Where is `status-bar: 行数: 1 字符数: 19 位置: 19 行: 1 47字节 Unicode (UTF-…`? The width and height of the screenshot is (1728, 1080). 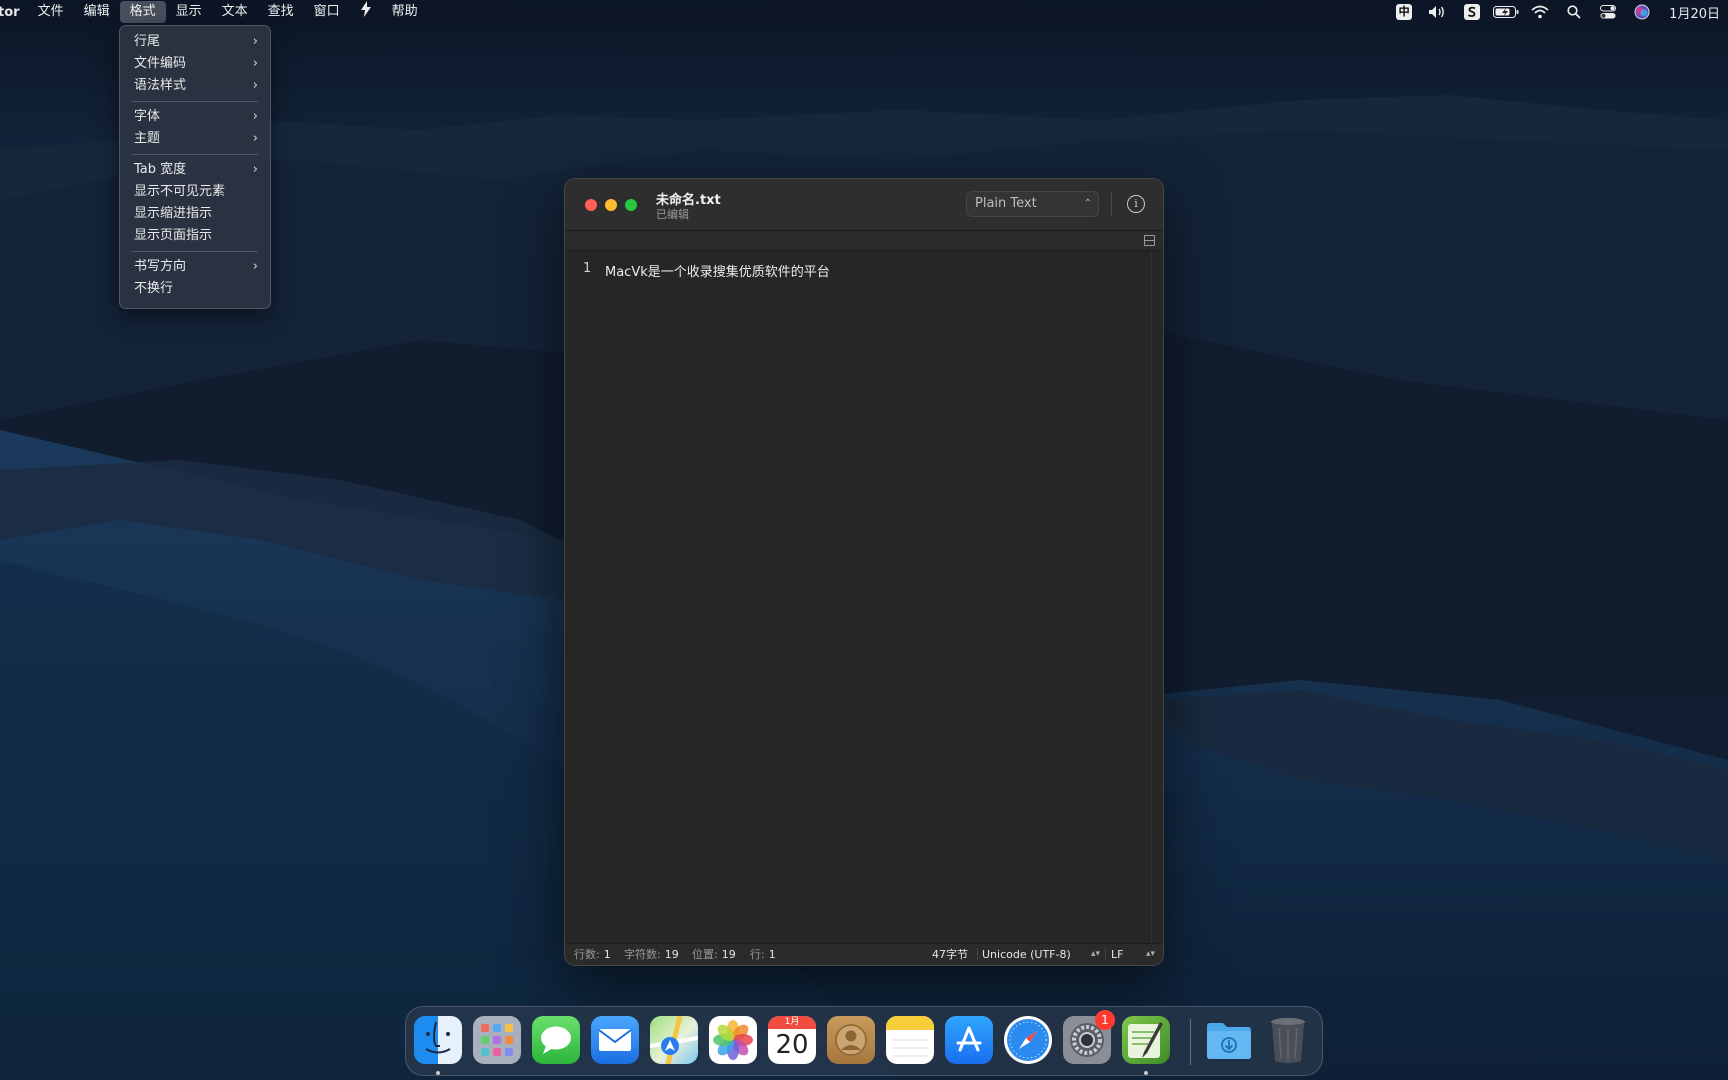 status-bar: 行数: 1 字符数: 19 位置: 19 行: 1 47字节 Unicode (UTF-… is located at coordinates (864, 954).